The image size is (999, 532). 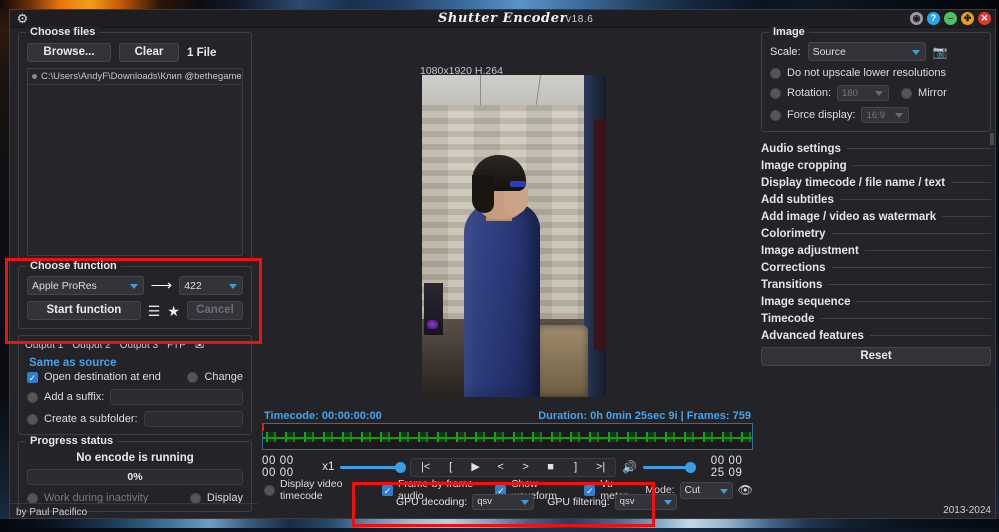 What do you see at coordinates (32, 498) in the screenshot?
I see `work-inactivity-radio` at bounding box center [32, 498].